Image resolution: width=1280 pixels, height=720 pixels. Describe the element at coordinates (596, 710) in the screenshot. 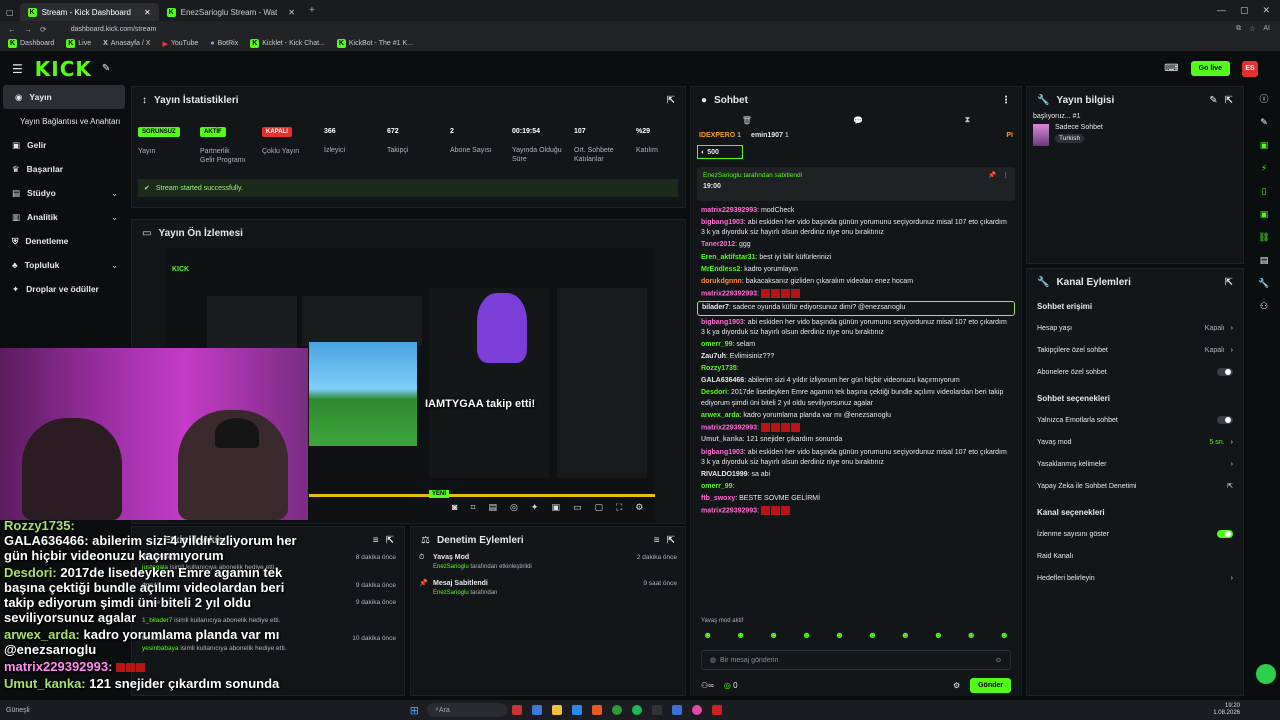

I see `browser-icon` at that location.